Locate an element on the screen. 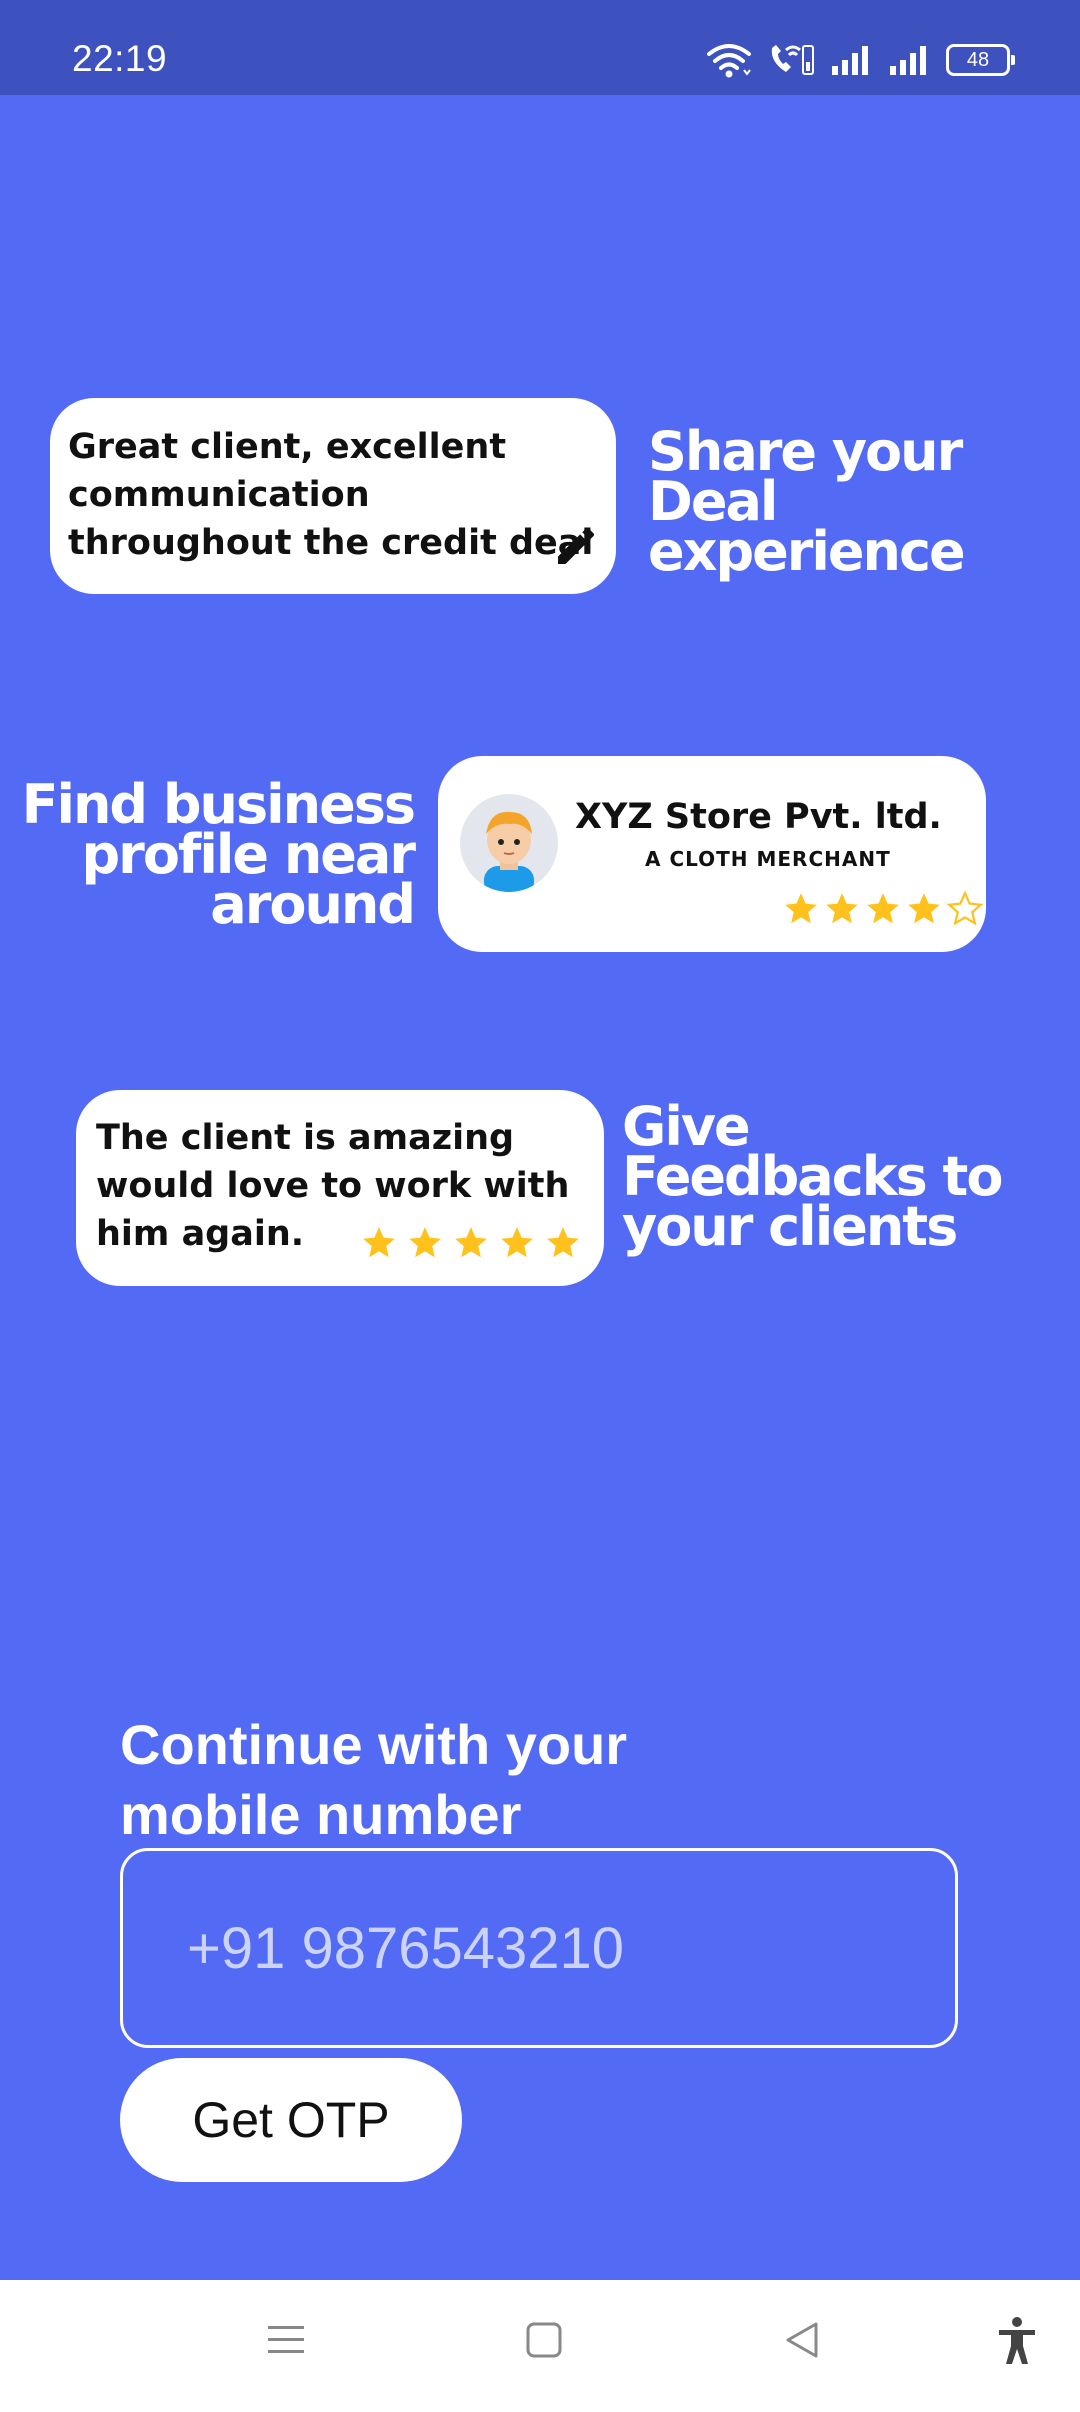 Image resolution: width=1080 pixels, height=2412 pixels. navigation-bar is located at coordinates (540, 2346).